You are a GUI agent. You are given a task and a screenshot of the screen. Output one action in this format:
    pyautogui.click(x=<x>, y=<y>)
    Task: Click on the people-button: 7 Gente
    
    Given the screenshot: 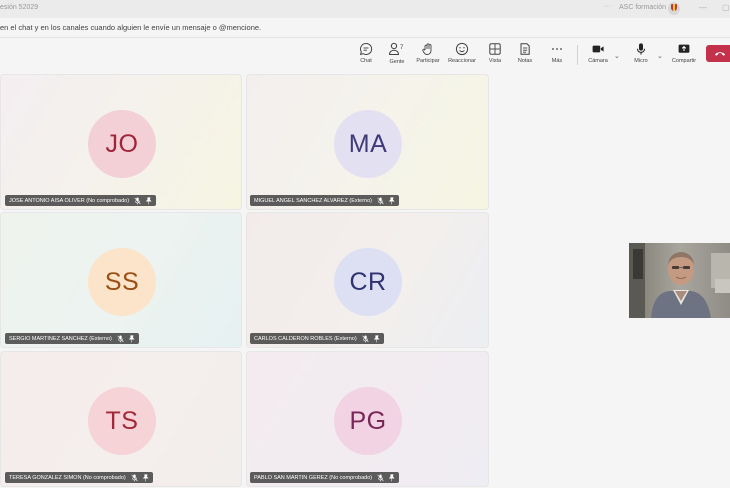 What is the action you would take?
    pyautogui.click(x=397, y=56)
    